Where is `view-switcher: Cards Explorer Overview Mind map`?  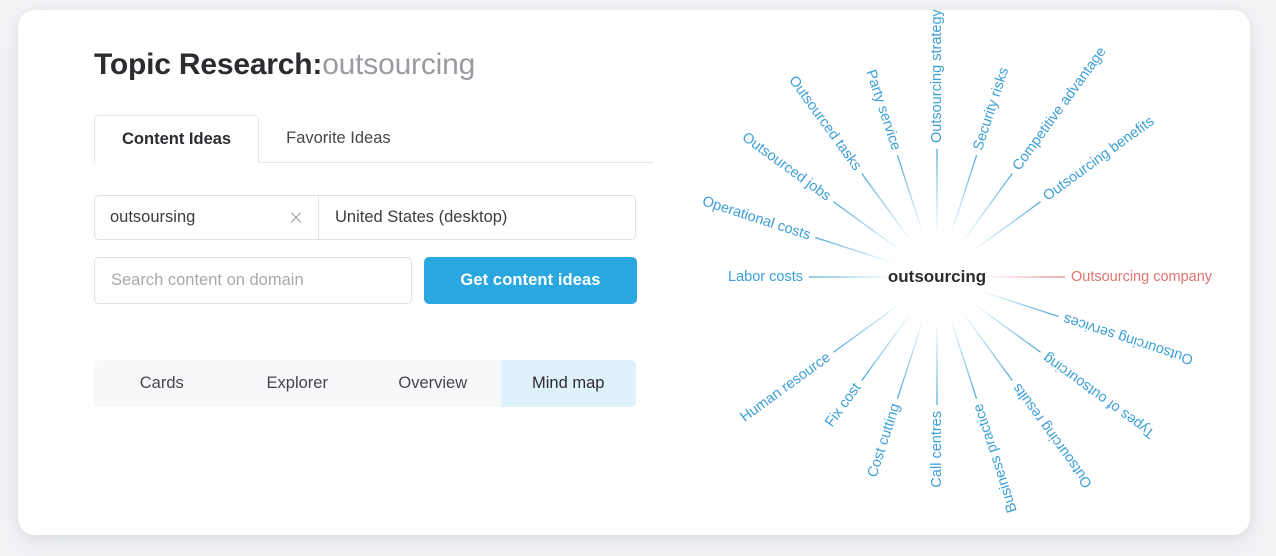 view-switcher: Cards Explorer Overview Mind map is located at coordinates (365, 383).